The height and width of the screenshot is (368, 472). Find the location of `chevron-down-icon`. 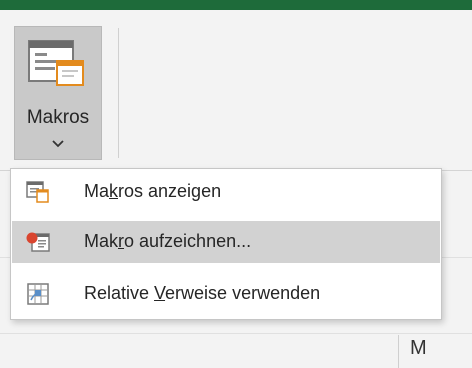

chevron-down-icon is located at coordinates (58, 144).